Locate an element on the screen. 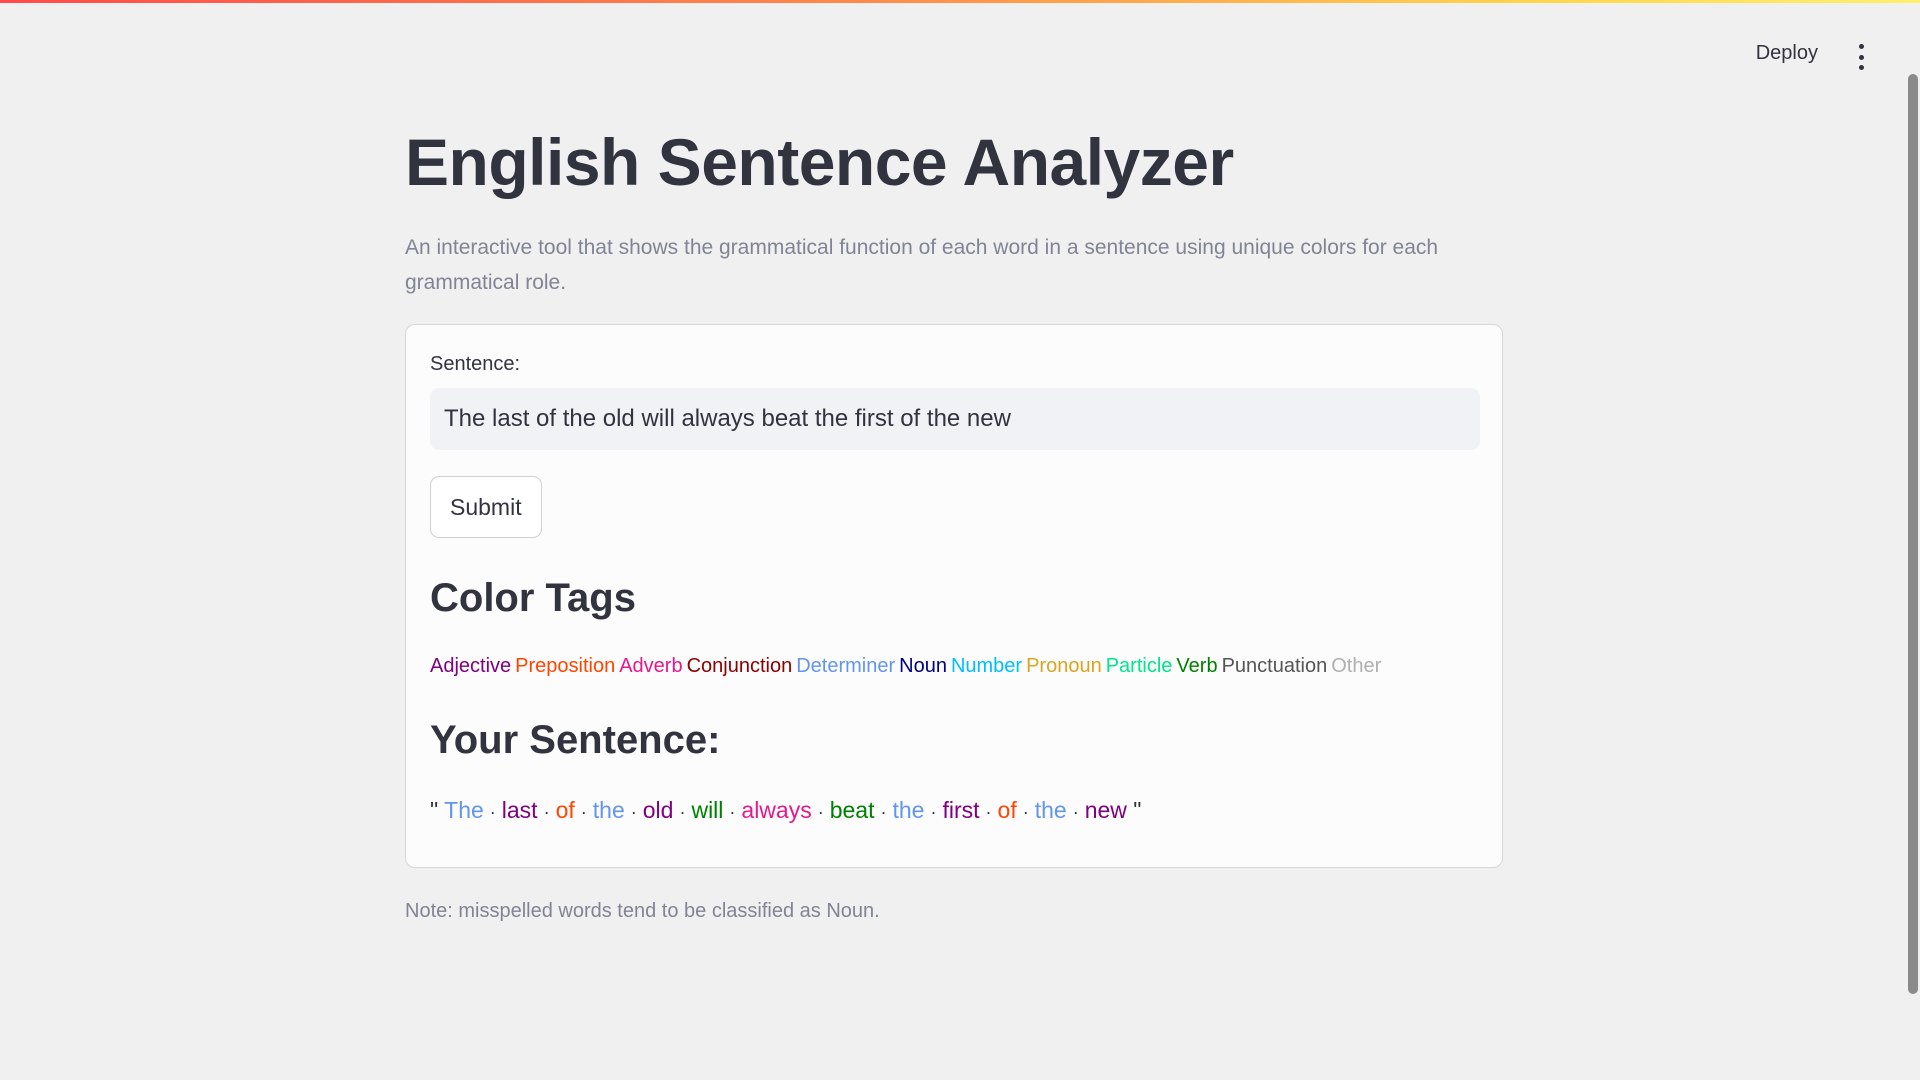 This screenshot has height=1080, width=1920. color-tag-conjunction: Conjunction is located at coordinates (739, 666).